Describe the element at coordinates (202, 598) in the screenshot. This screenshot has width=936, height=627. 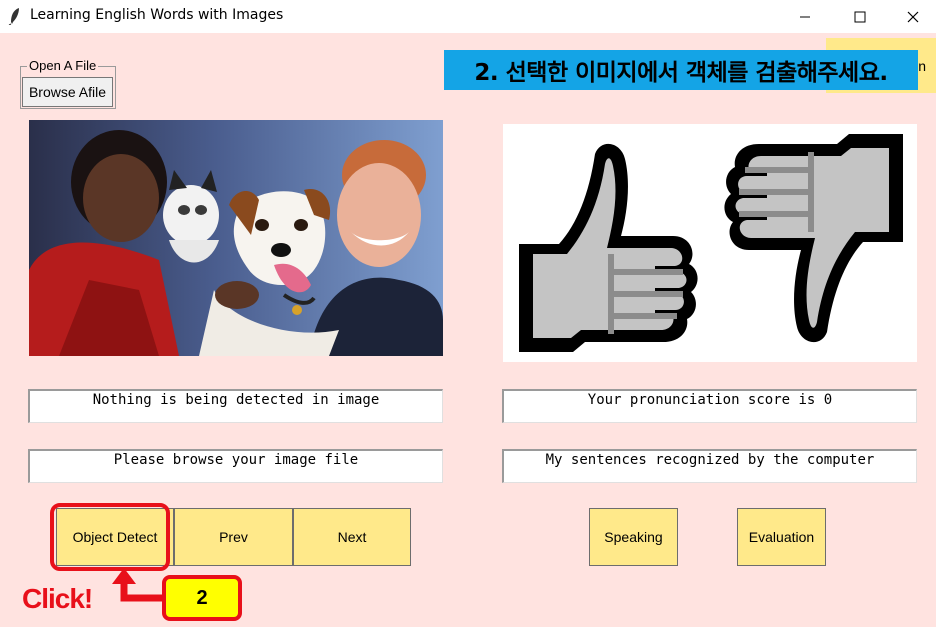
I see `step-number-badge: 2` at that location.